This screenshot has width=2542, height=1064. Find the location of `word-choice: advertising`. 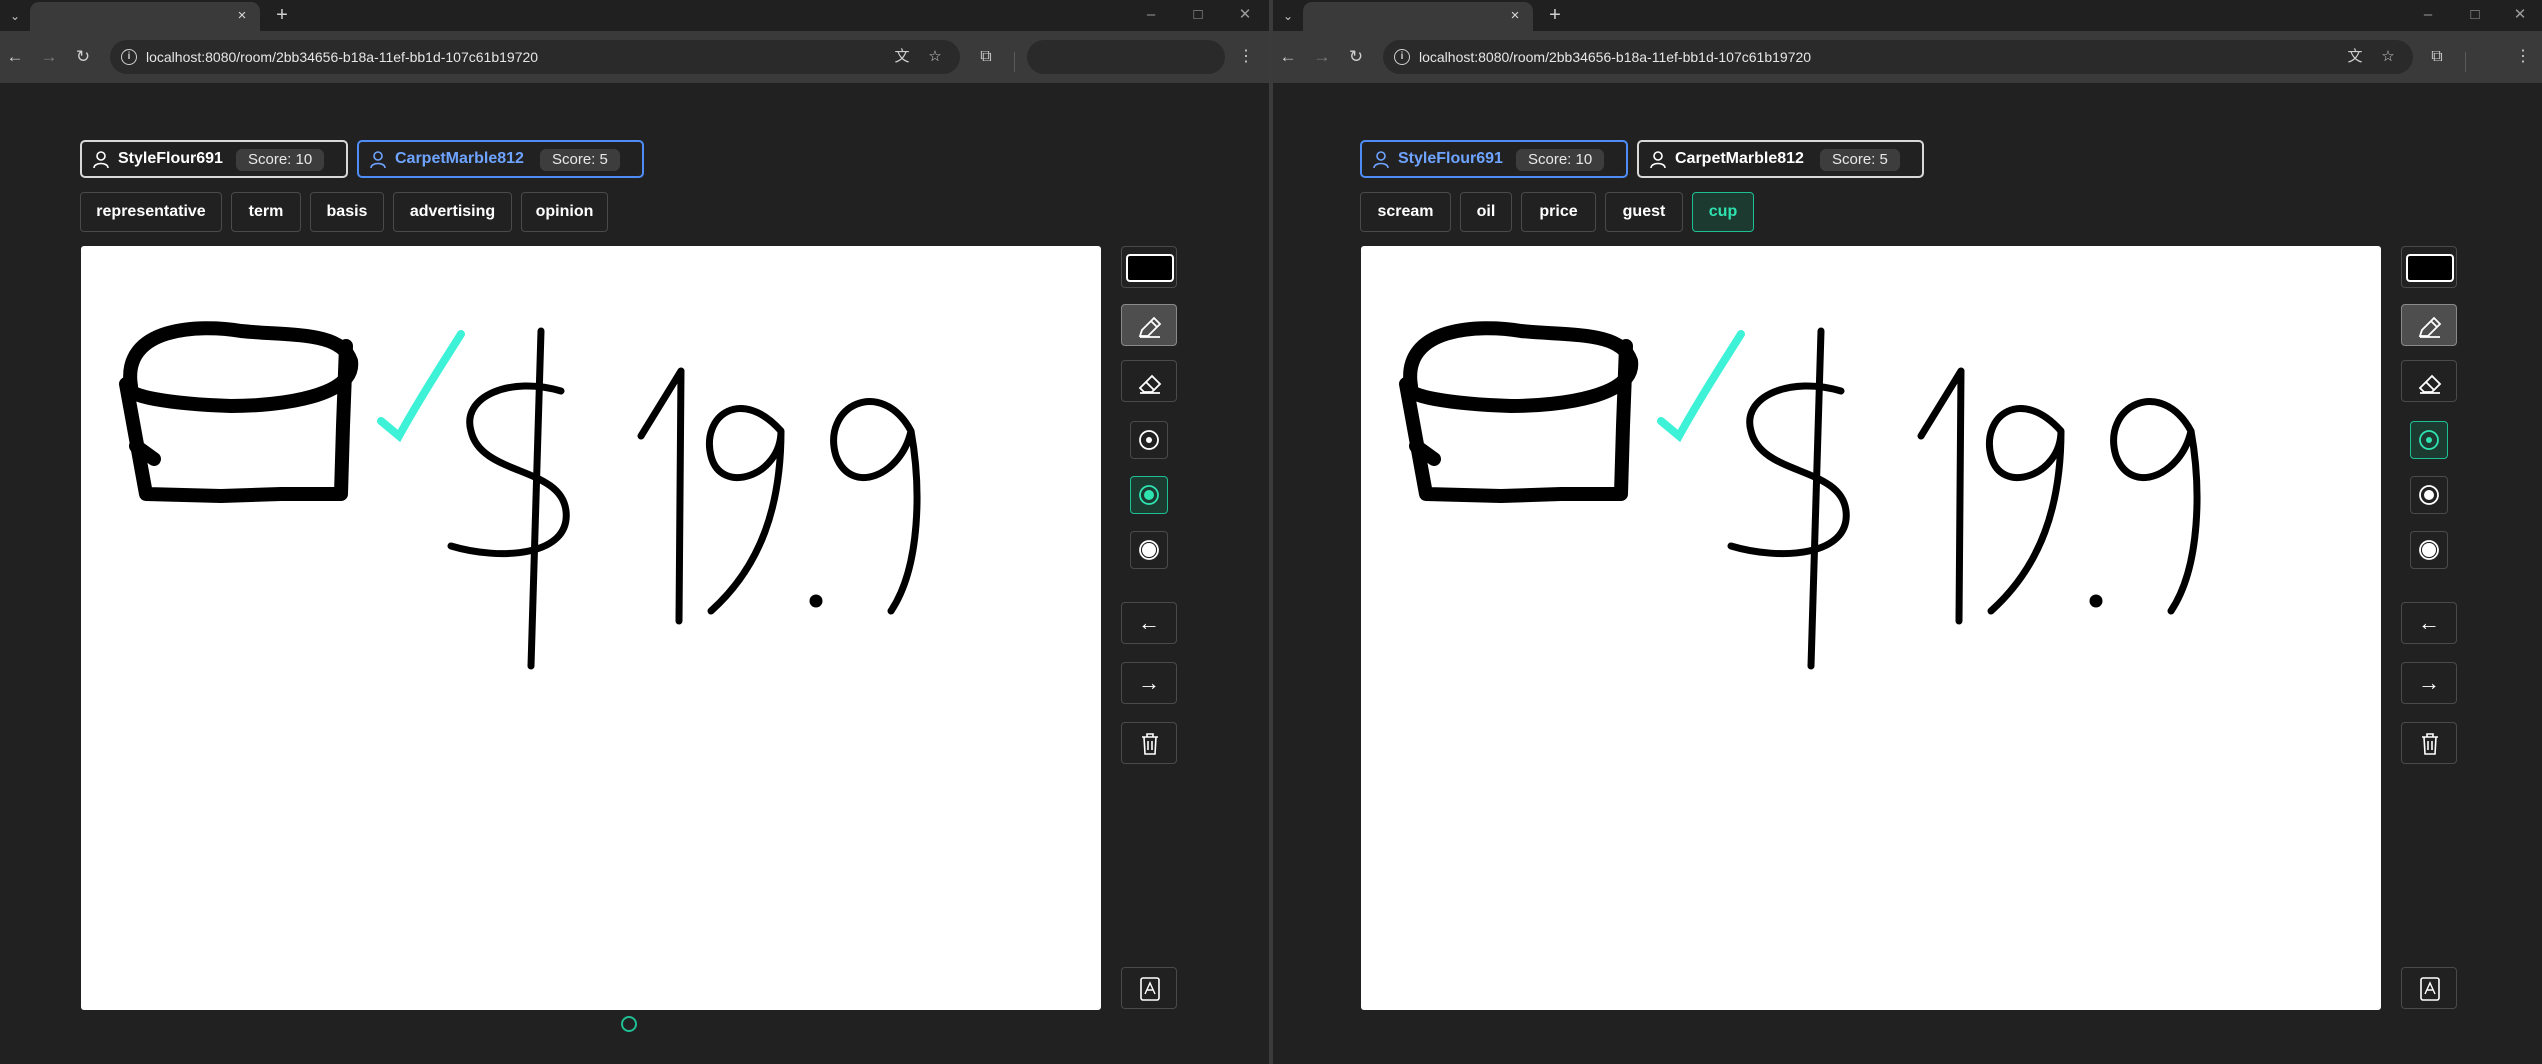

word-choice: advertising is located at coordinates (452, 212).